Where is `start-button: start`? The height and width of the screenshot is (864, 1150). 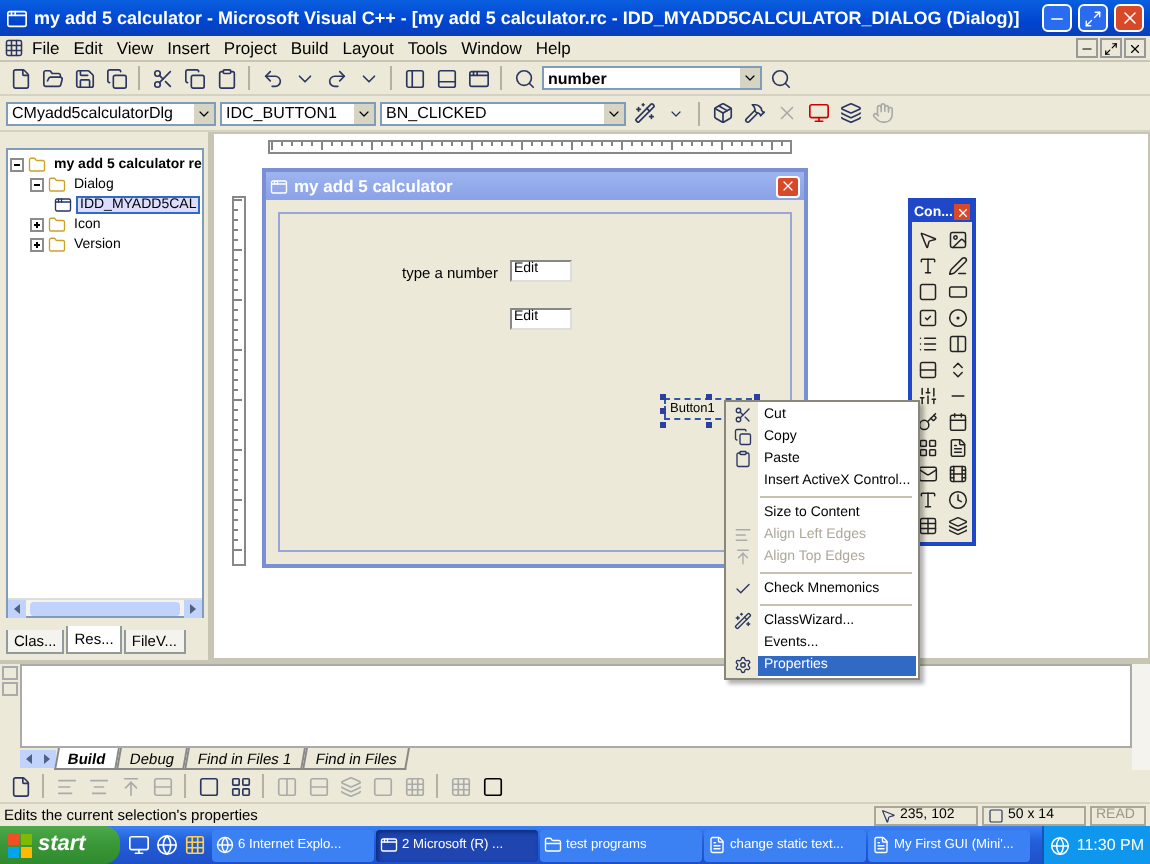
start-button: start is located at coordinates (60, 845).